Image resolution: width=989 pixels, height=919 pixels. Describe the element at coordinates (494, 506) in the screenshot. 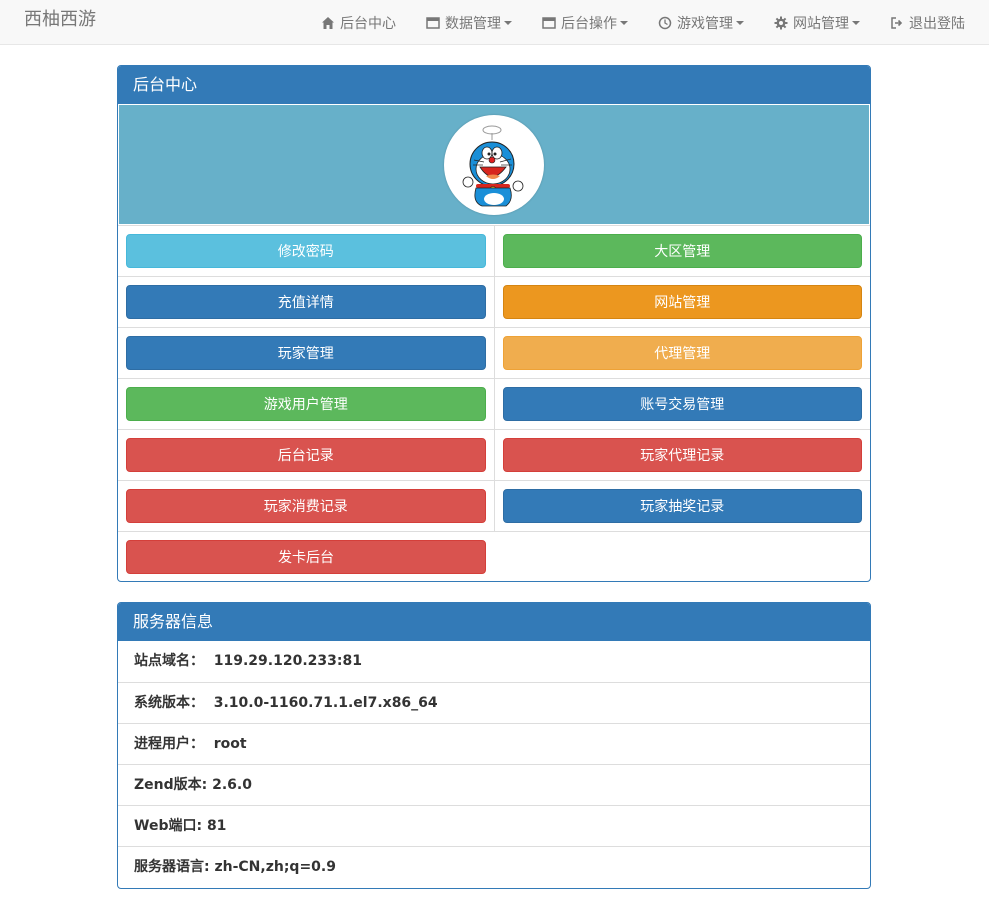

I see `button-row: 玩家消费记录 玩家抽奖记录` at that location.